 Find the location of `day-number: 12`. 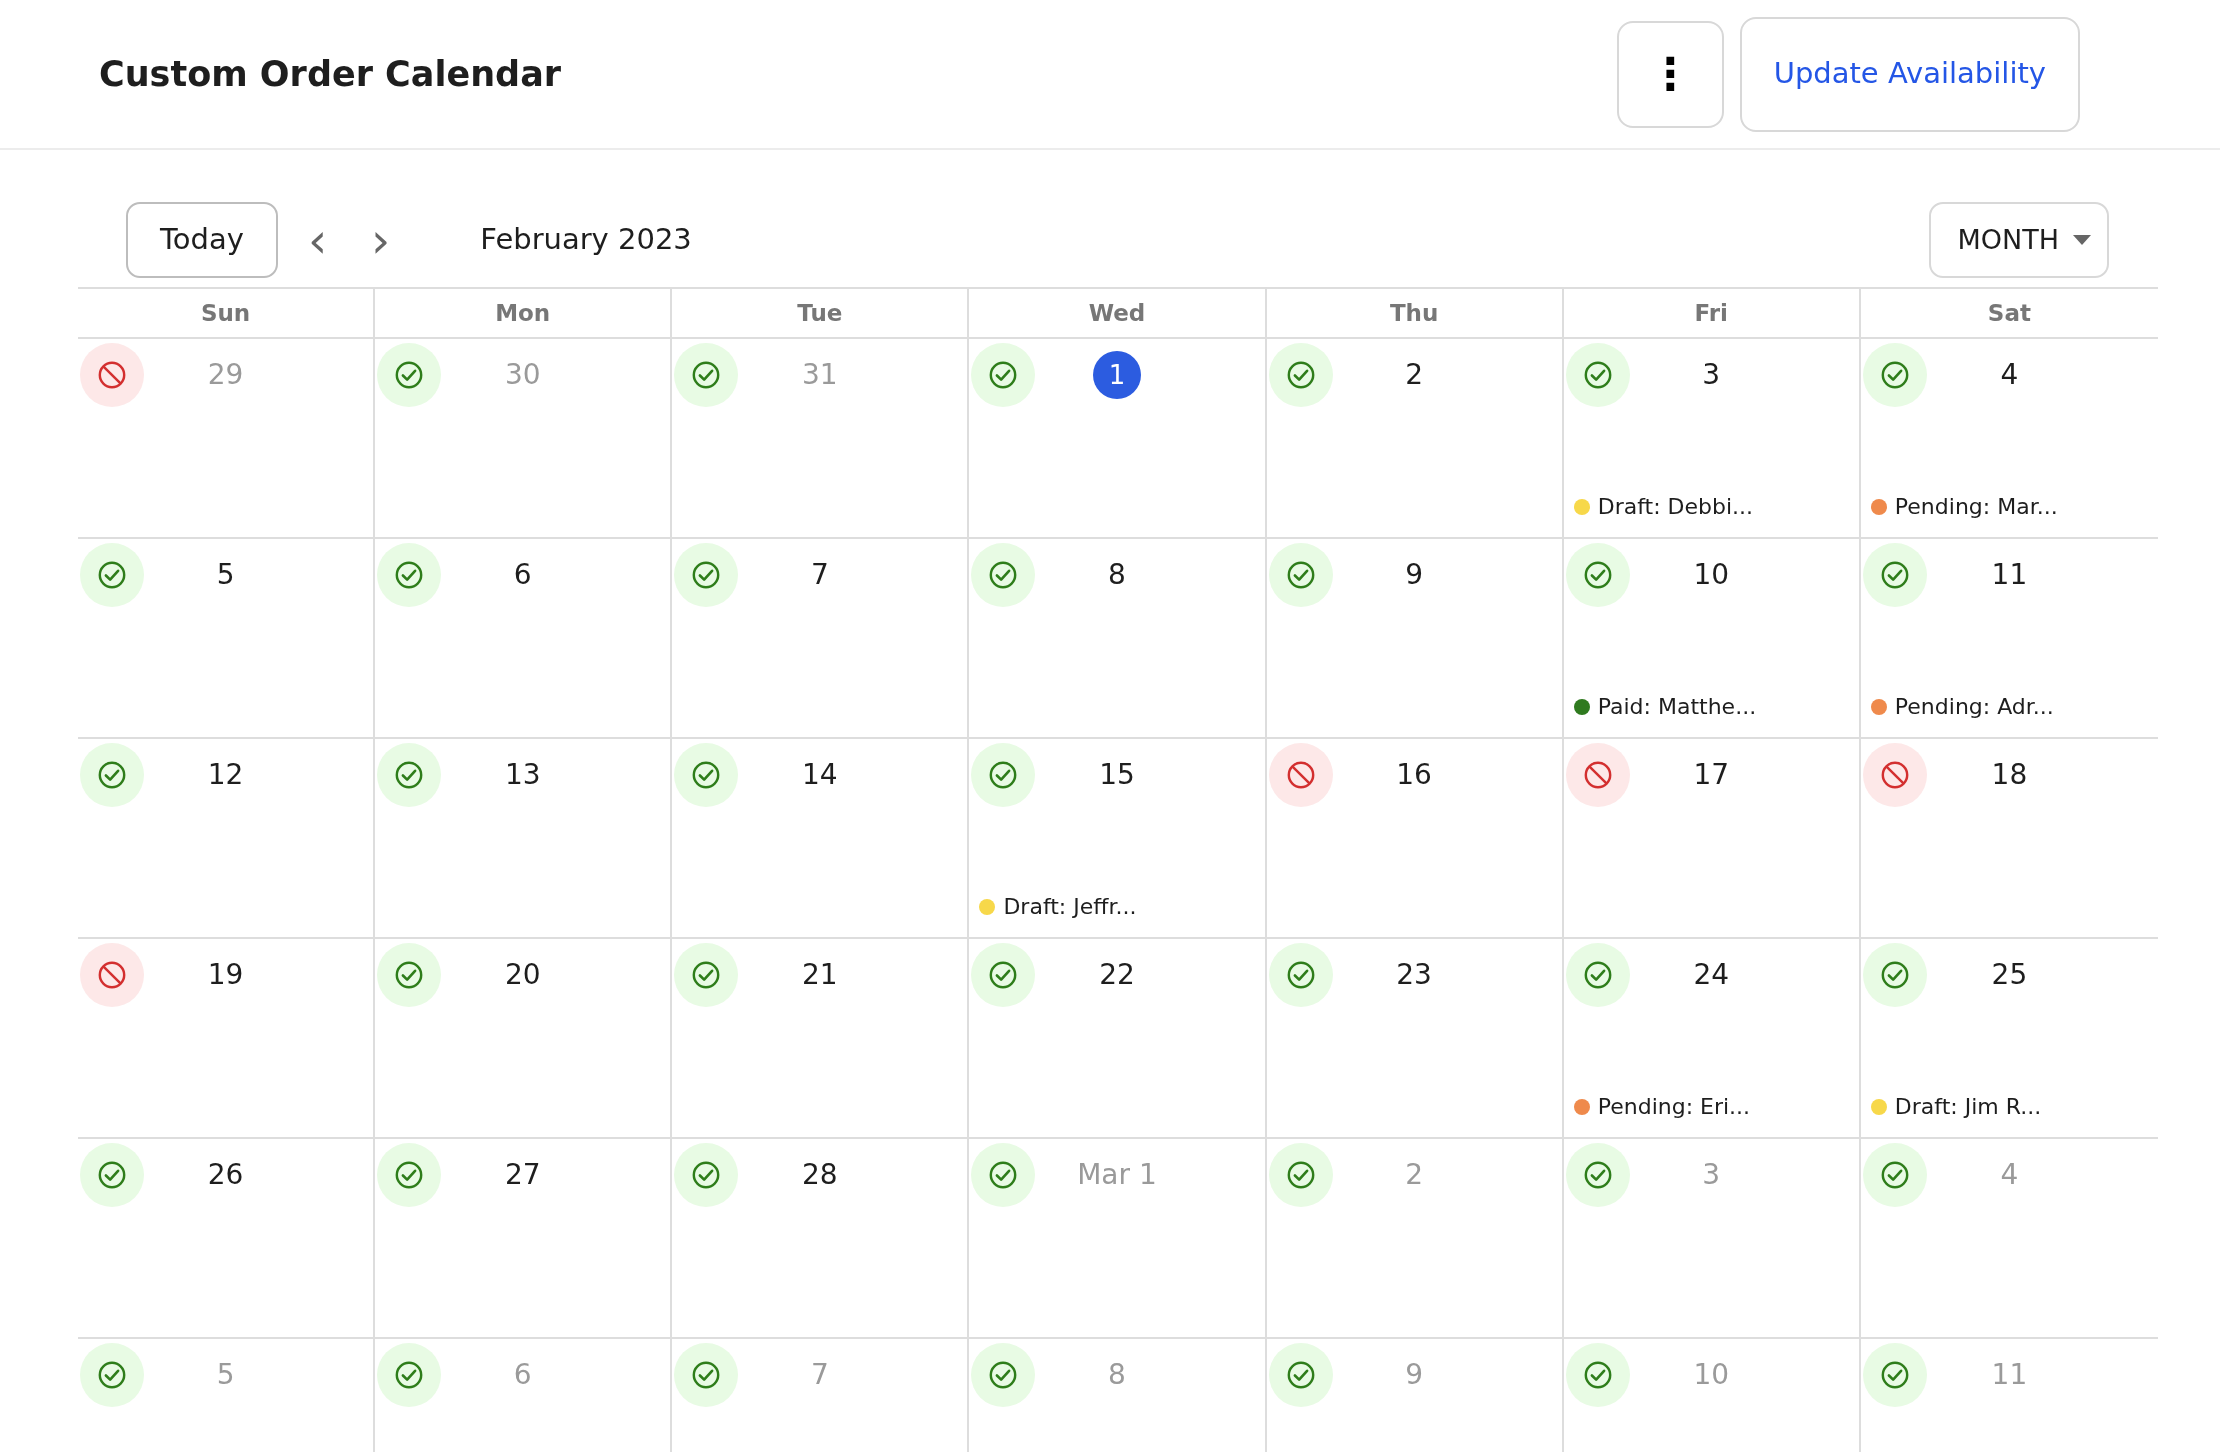

day-number: 12 is located at coordinates (225, 775).